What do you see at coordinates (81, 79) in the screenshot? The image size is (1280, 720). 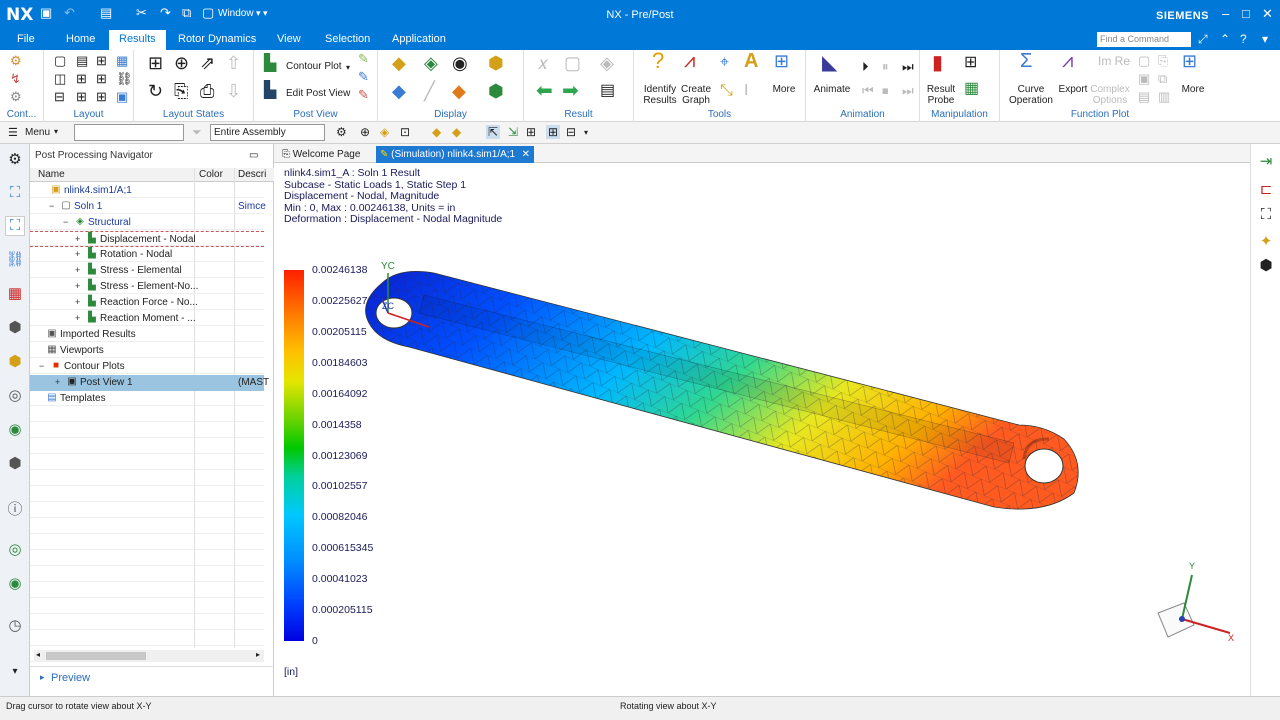 I see `layout-grid-icon: ⊞` at bounding box center [81, 79].